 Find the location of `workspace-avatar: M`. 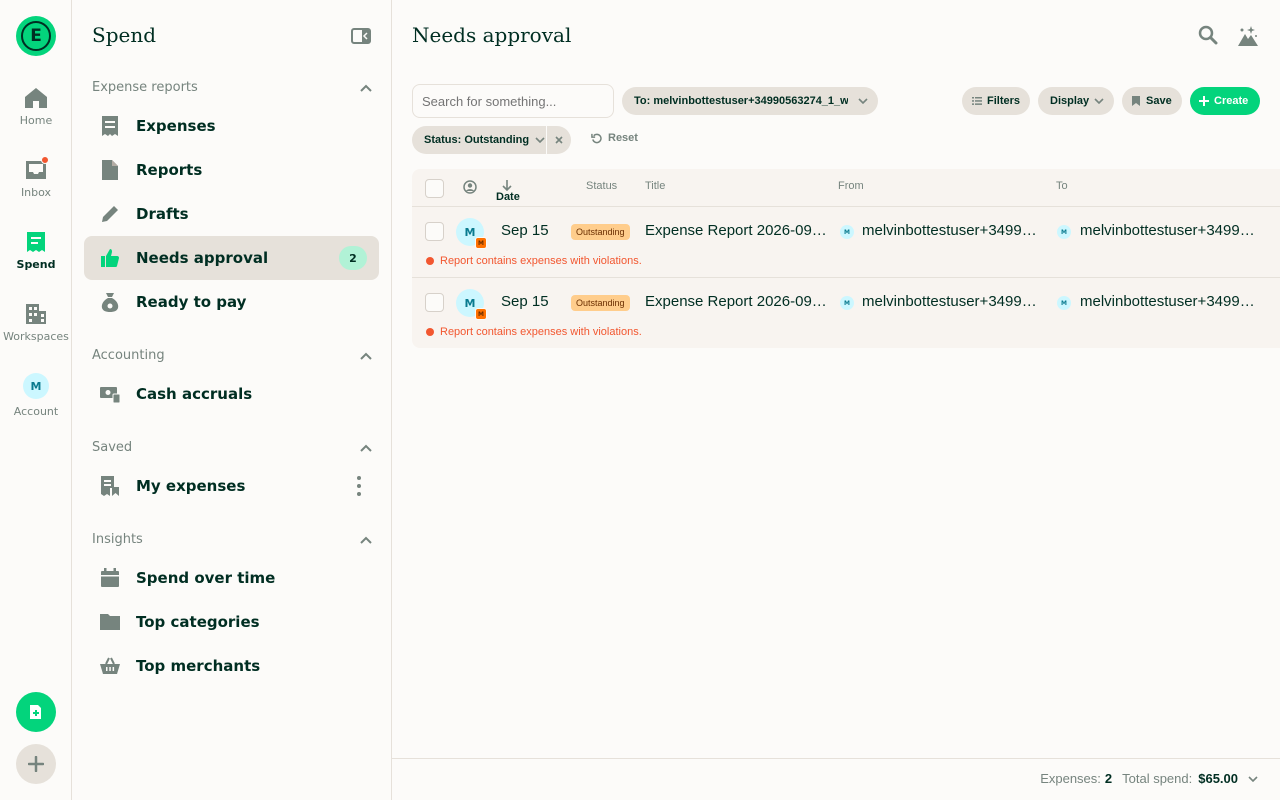

workspace-avatar: M is located at coordinates (481, 243).